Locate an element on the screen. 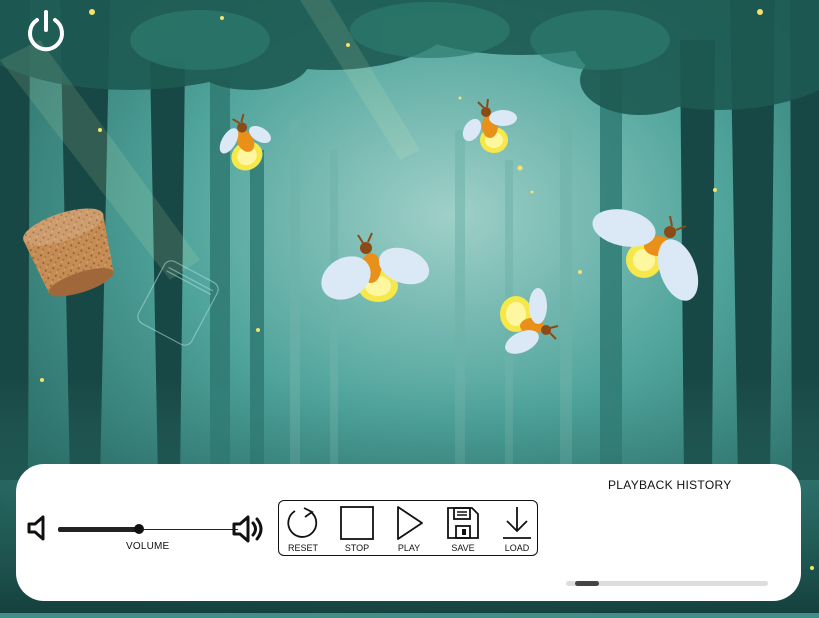 This screenshot has height=618, width=819. volume-fill is located at coordinates (98, 529).